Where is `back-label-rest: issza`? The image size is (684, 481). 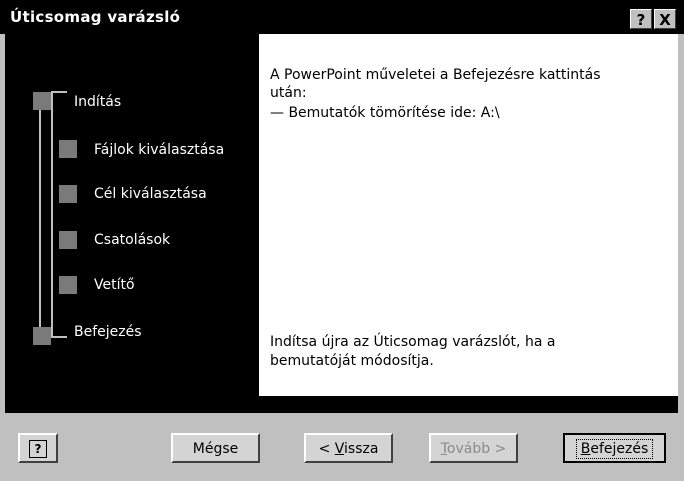 back-label-rest: issza is located at coordinates (361, 449).